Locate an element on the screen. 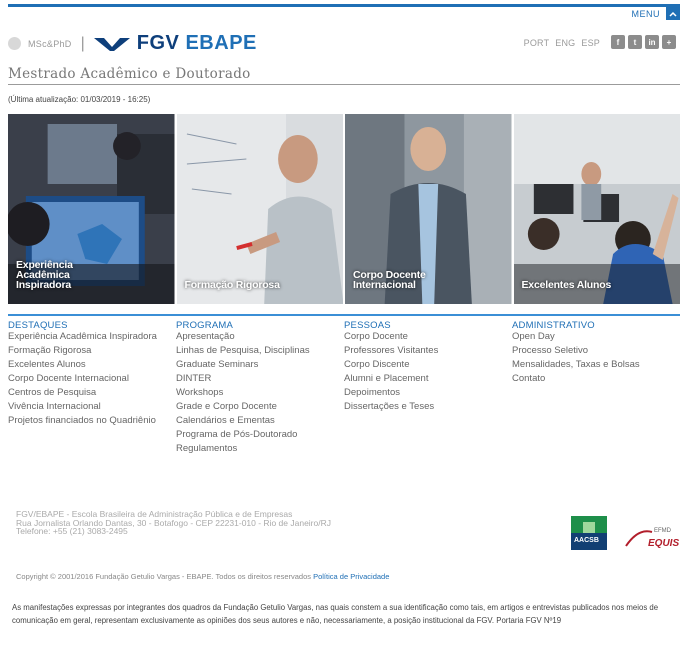  nav-link: Workshops is located at coordinates (260, 393).